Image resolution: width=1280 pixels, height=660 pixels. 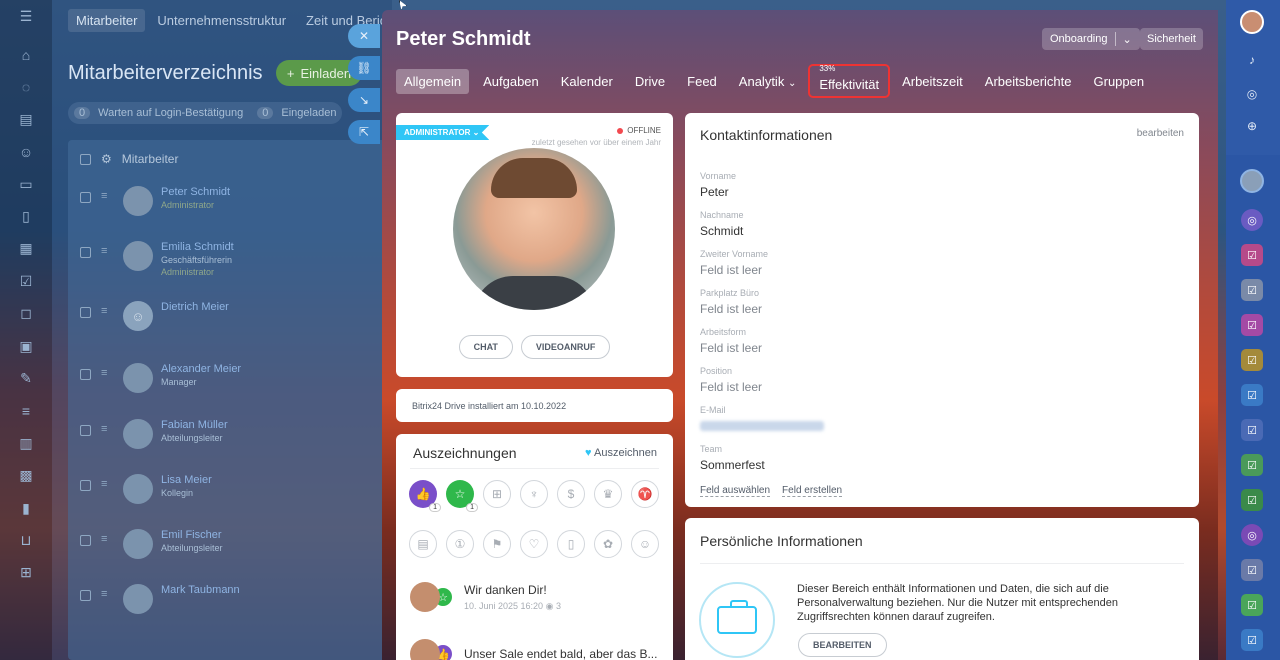 I want to click on give-award-link: ♥ Auszeichnen, so click(x=621, y=453).